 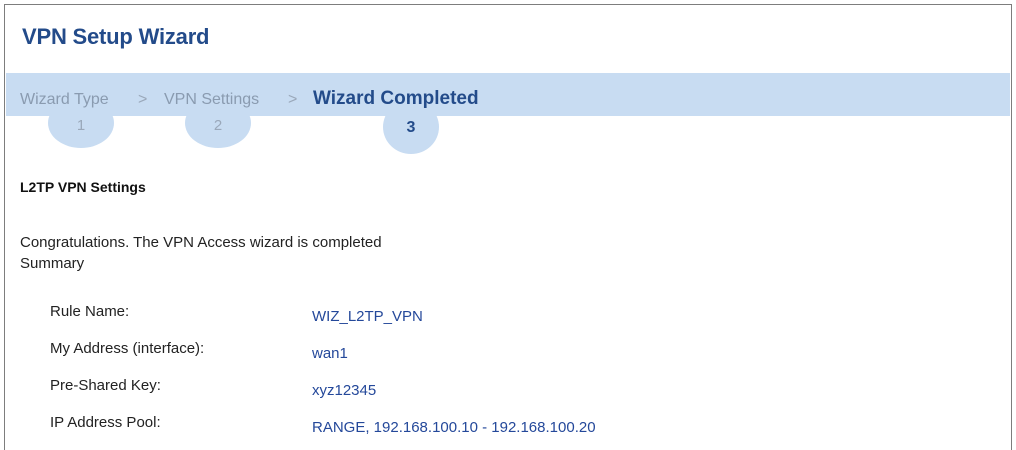 What do you see at coordinates (52, 263) in the screenshot?
I see `summary-heading: Summary` at bounding box center [52, 263].